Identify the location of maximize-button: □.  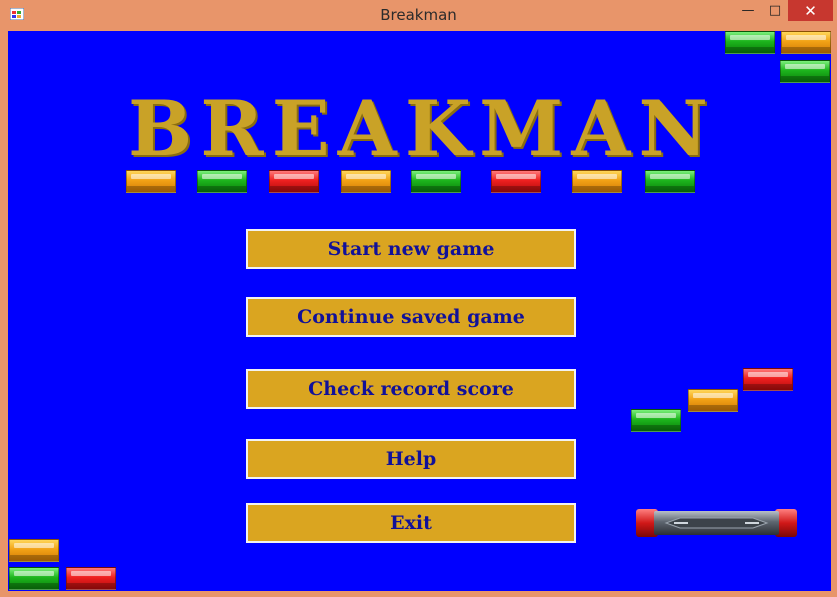
(775, 10).